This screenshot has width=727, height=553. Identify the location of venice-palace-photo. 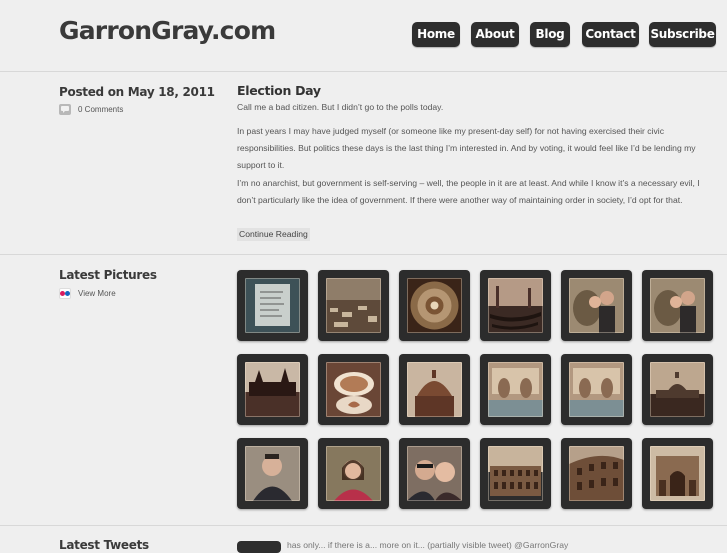
(272, 389).